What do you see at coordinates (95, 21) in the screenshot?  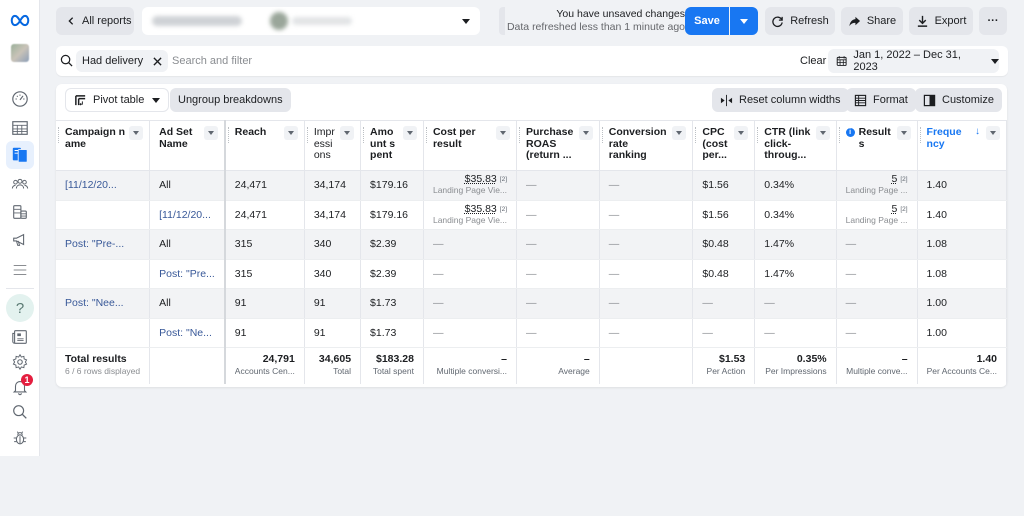 I see `all-reports-button: All reports` at bounding box center [95, 21].